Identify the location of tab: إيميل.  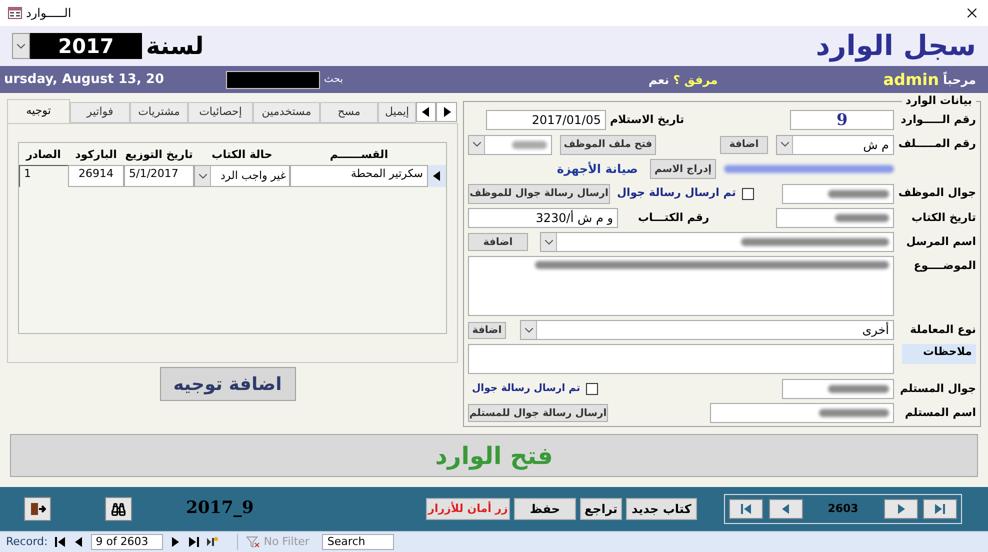
(397, 112).